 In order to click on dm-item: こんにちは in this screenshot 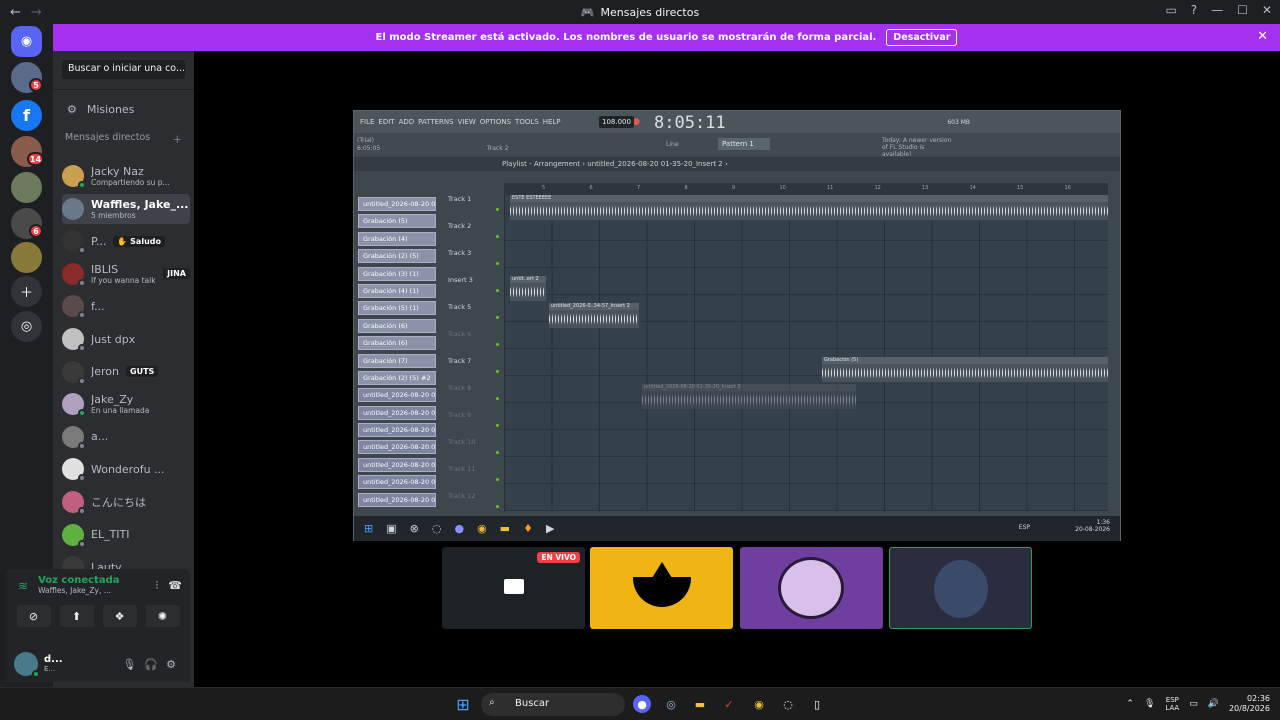, I will do `click(126, 502)`.